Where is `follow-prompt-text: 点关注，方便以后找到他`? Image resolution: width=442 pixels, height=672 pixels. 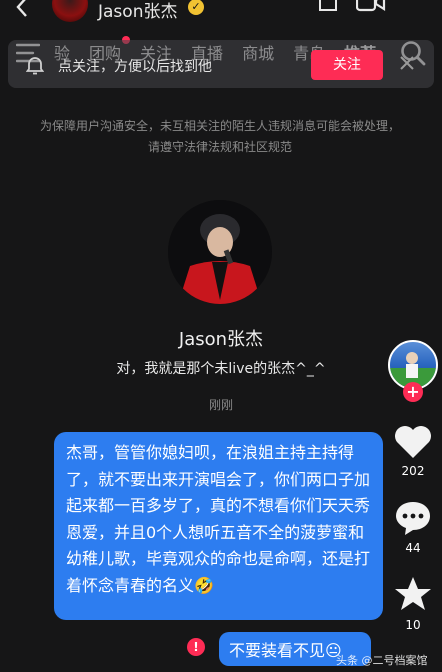
follow-prompt-text: 点关注，方便以后找到他 is located at coordinates (135, 67).